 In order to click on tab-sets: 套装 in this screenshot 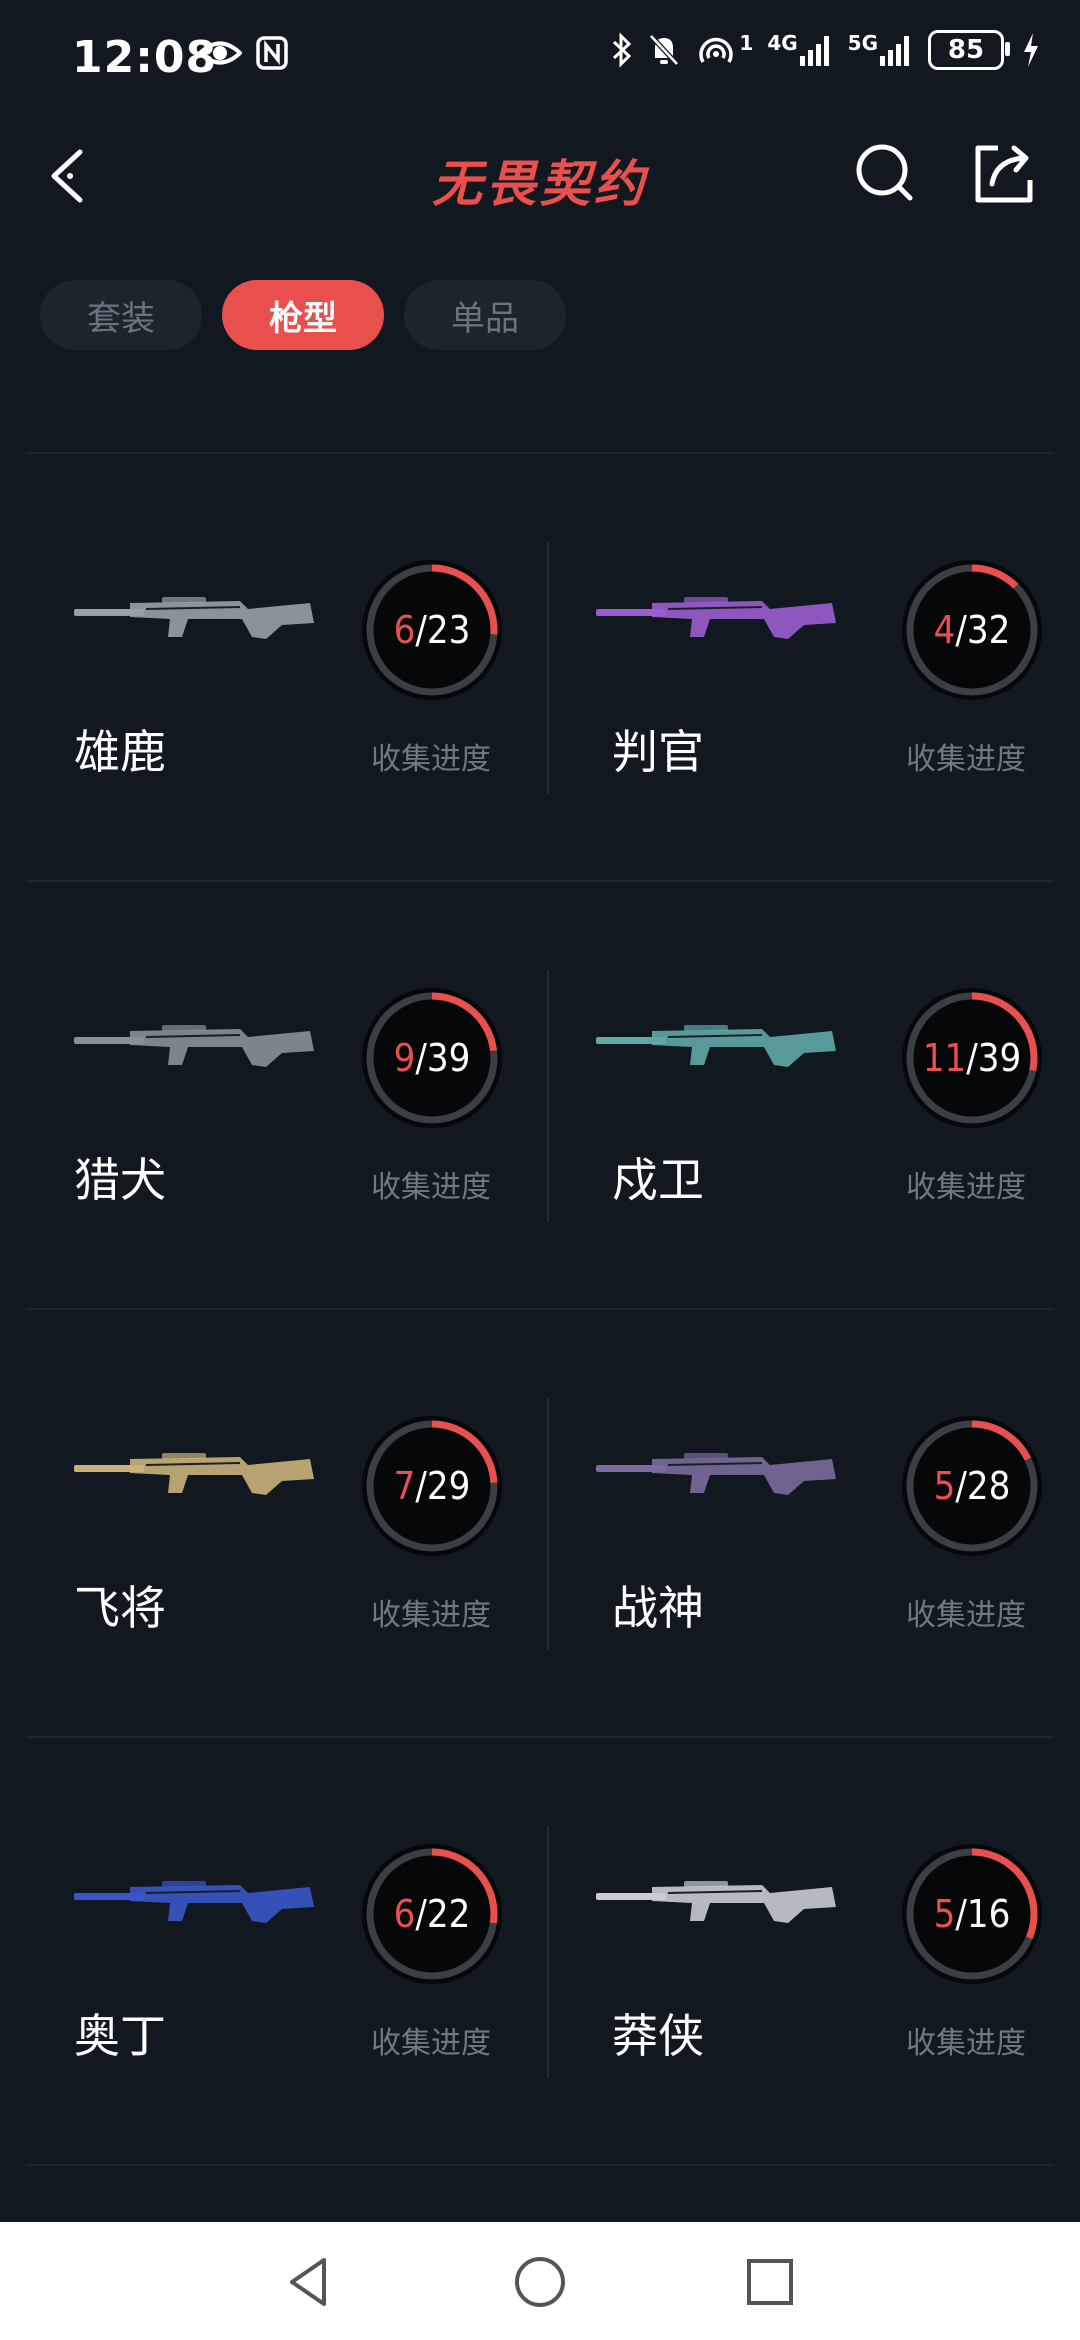, I will do `click(121, 315)`.